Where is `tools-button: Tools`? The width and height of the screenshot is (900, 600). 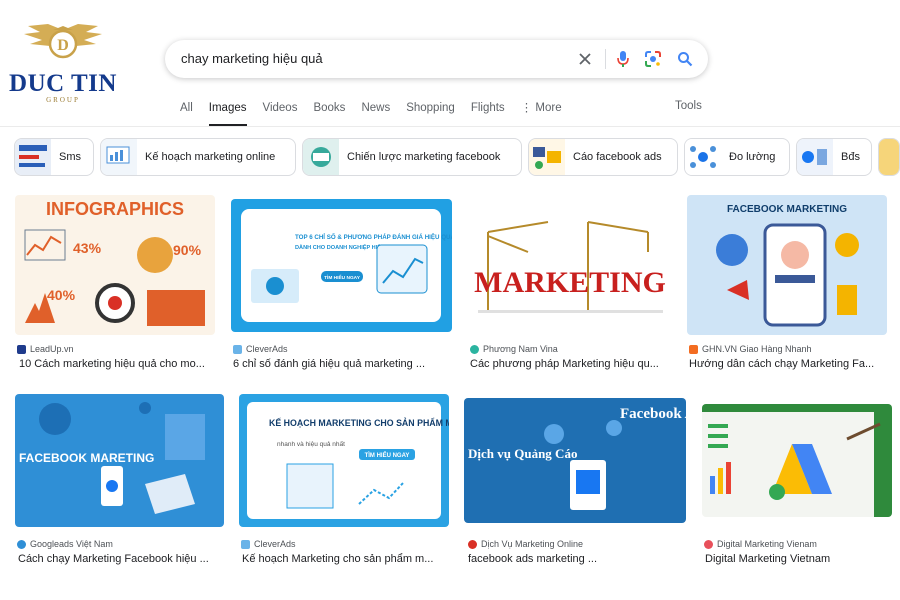 tools-button: Tools is located at coordinates (688, 106).